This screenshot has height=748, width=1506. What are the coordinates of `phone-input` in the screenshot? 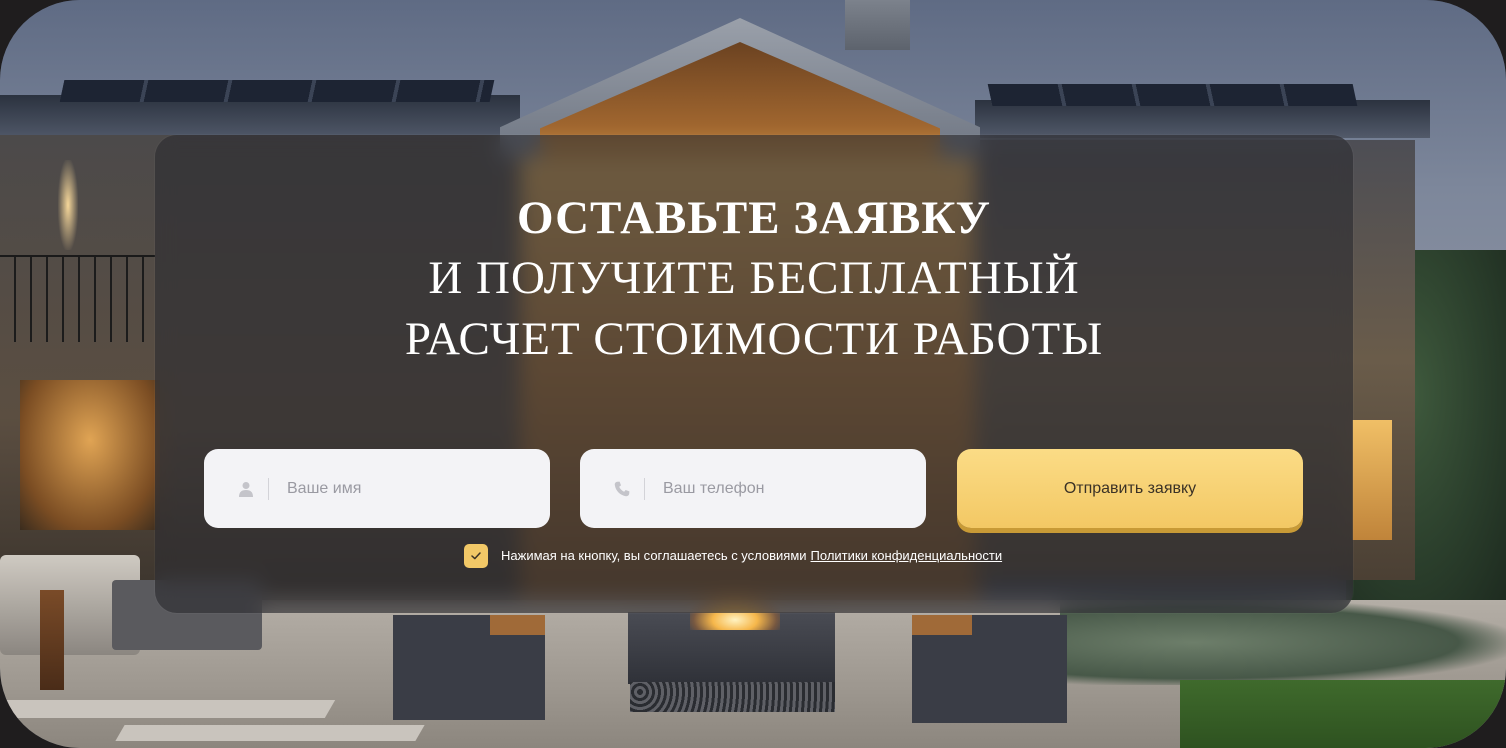 It's located at (783, 488).